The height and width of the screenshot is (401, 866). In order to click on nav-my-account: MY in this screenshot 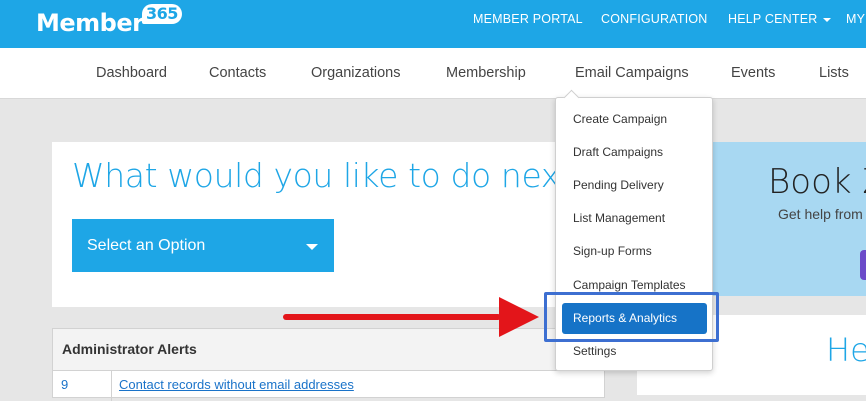, I will do `click(855, 19)`.